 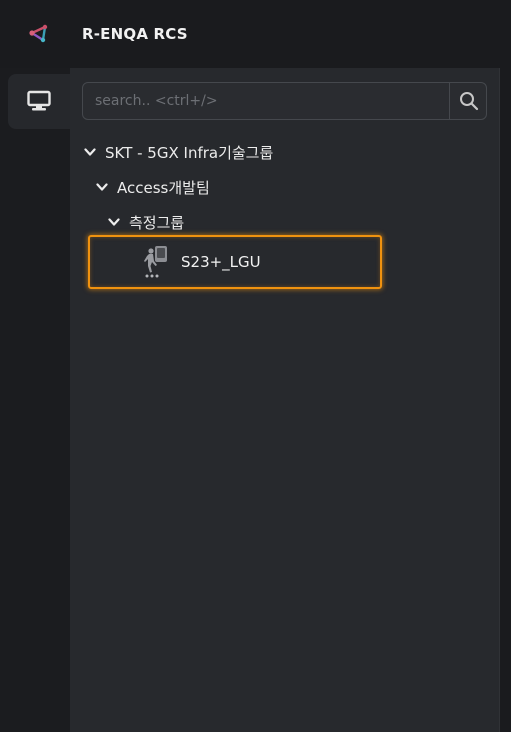 What do you see at coordinates (155, 262) in the screenshot?
I see `walking-device-icon` at bounding box center [155, 262].